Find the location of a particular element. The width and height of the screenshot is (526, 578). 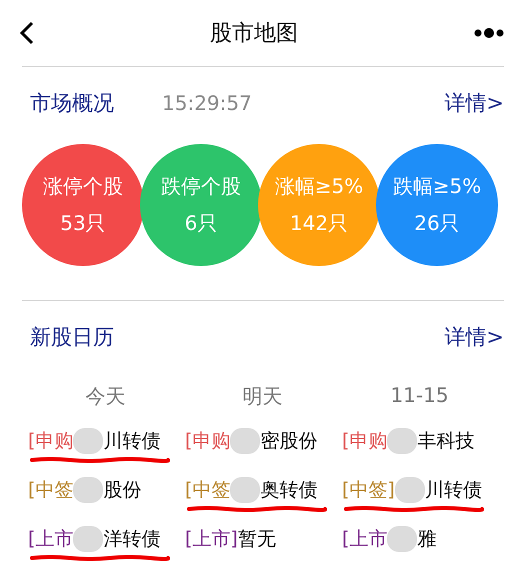

day-header: 明天 is located at coordinates (263, 396).